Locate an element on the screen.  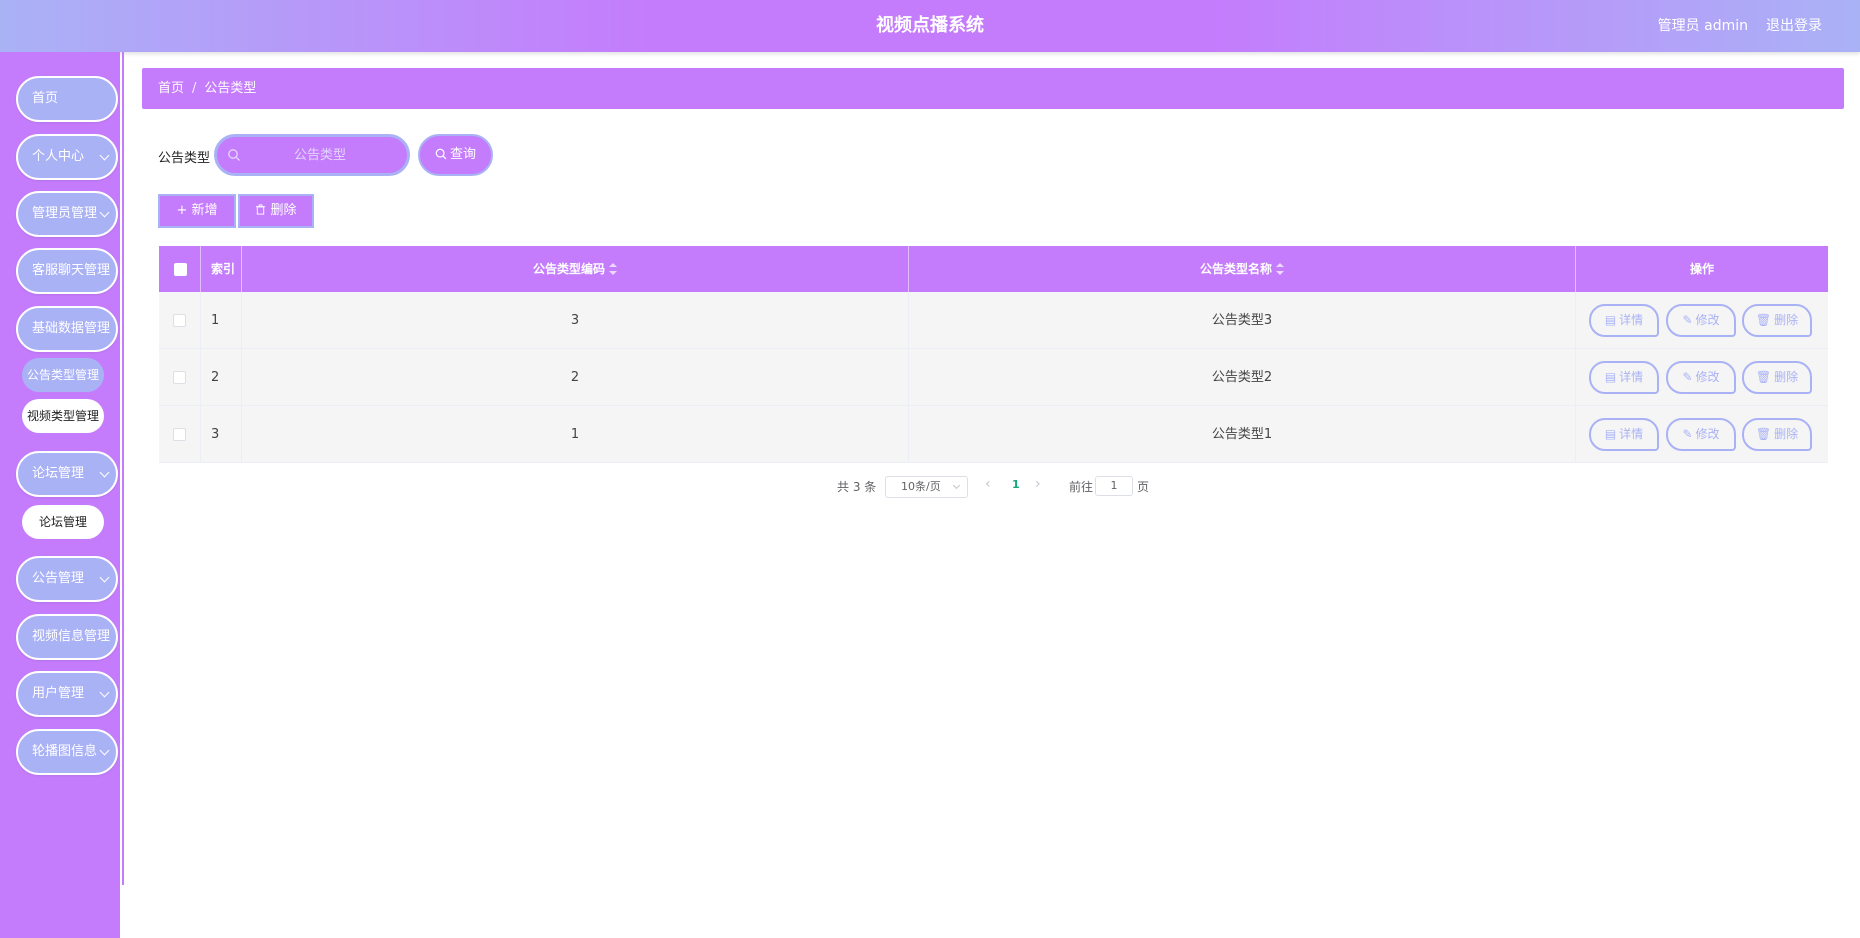
user-info: 管理员 admin is located at coordinates (1702, 26).